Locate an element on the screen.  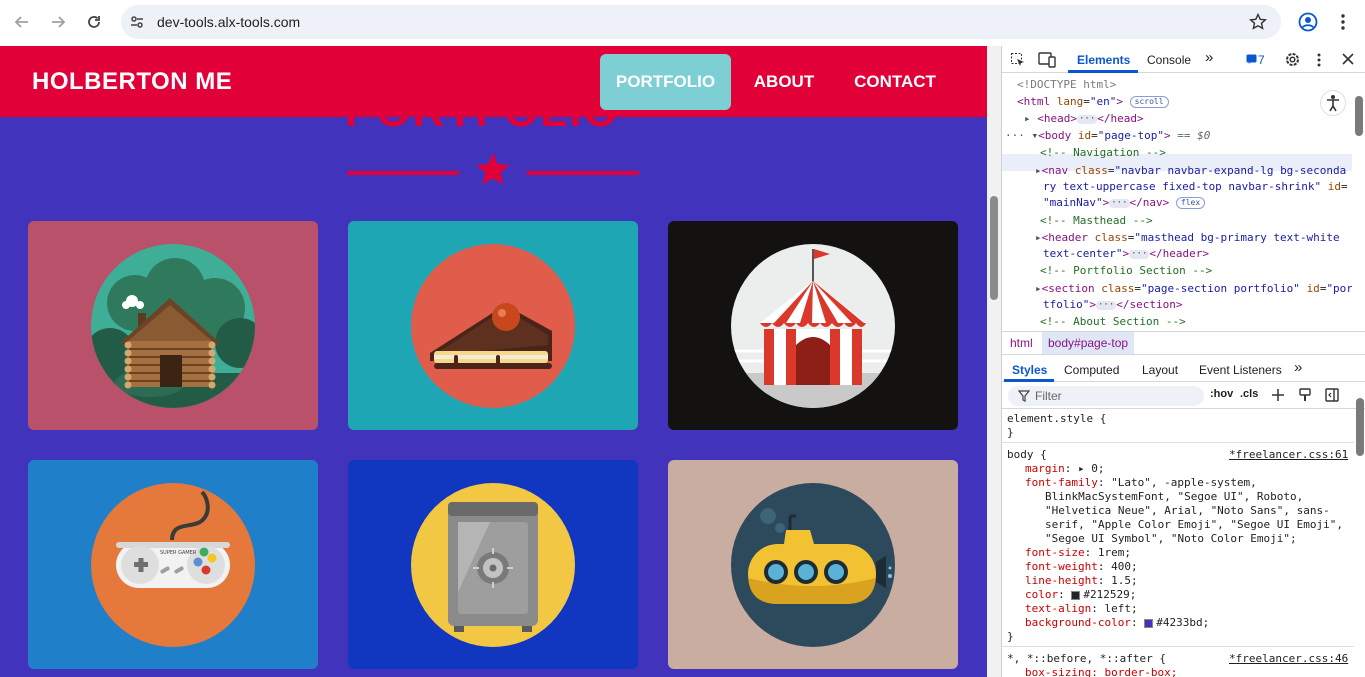
tab-layout: Layout is located at coordinates (1160, 370).